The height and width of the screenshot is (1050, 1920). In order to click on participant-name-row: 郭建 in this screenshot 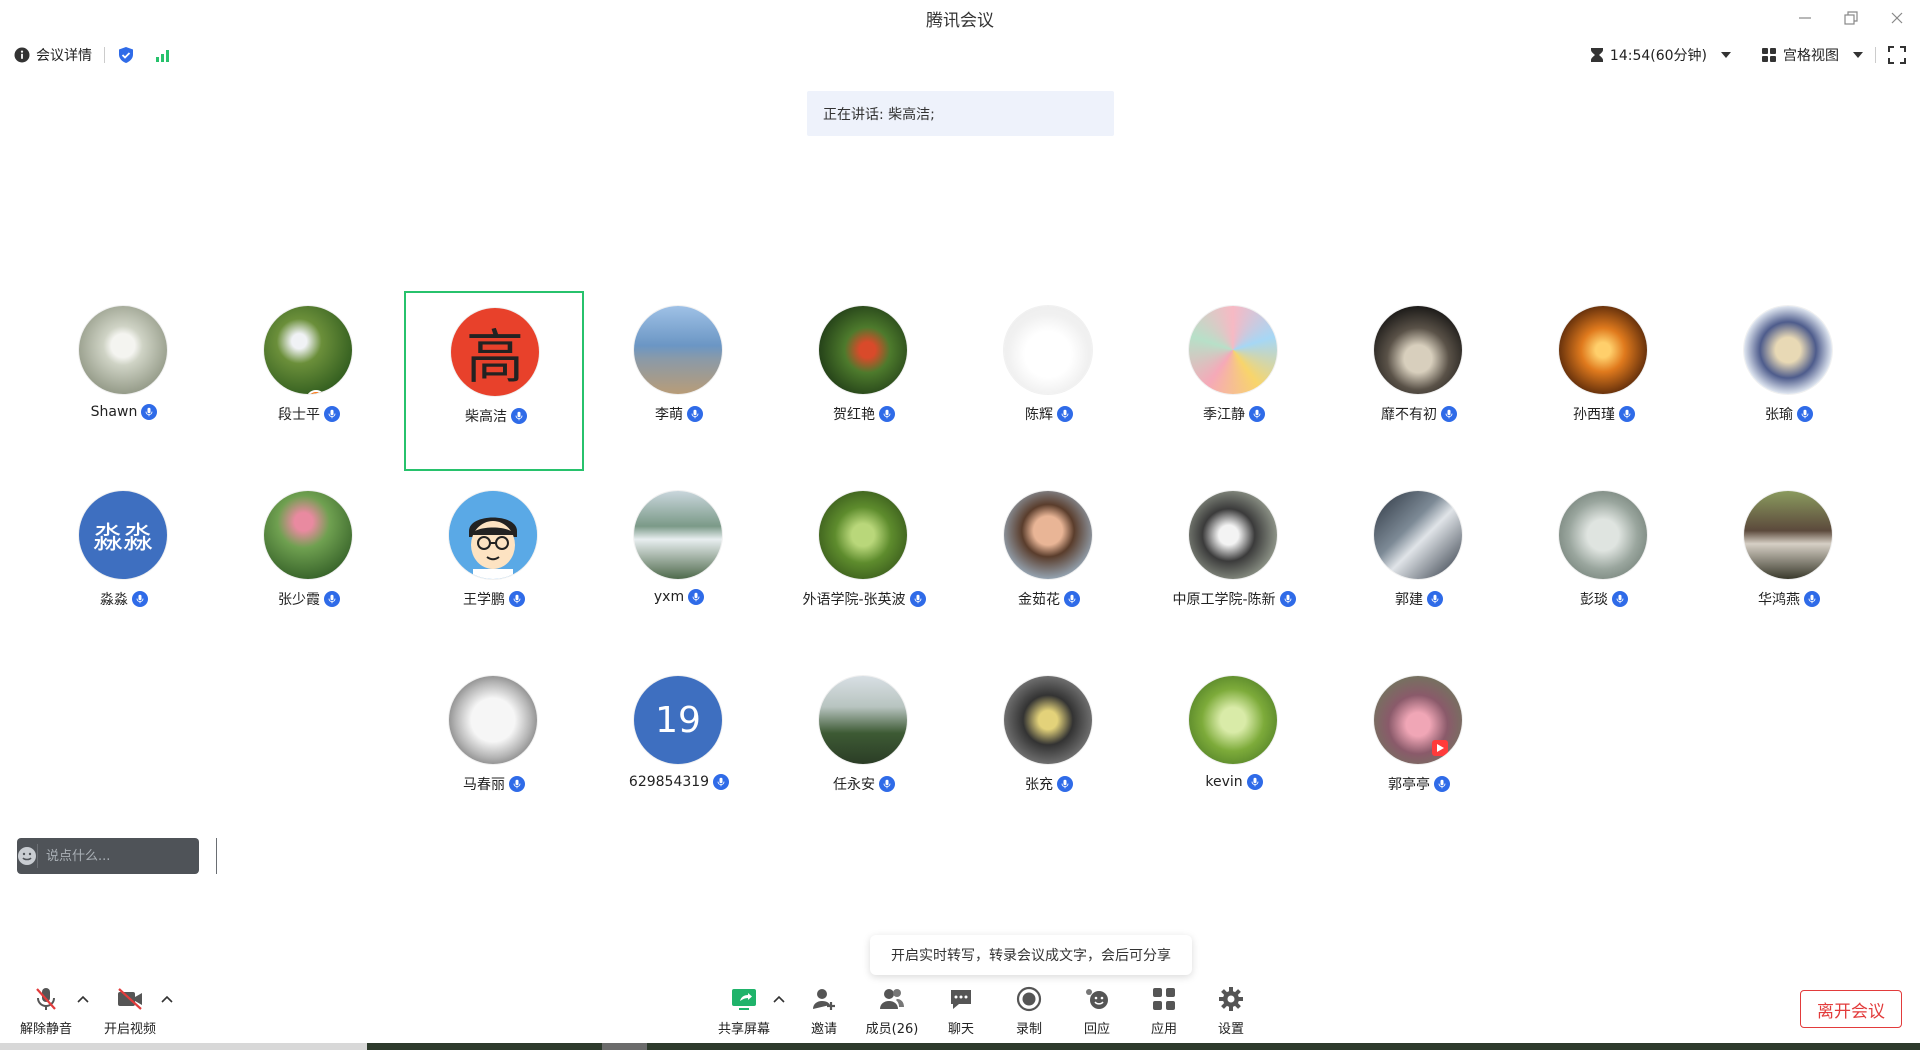, I will do `click(1419, 599)`.